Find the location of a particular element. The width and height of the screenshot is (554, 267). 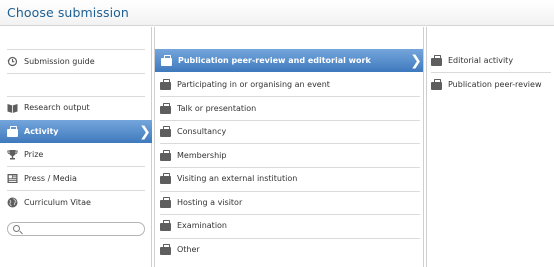

menu-item-label: Visiting an external institution is located at coordinates (237, 178).